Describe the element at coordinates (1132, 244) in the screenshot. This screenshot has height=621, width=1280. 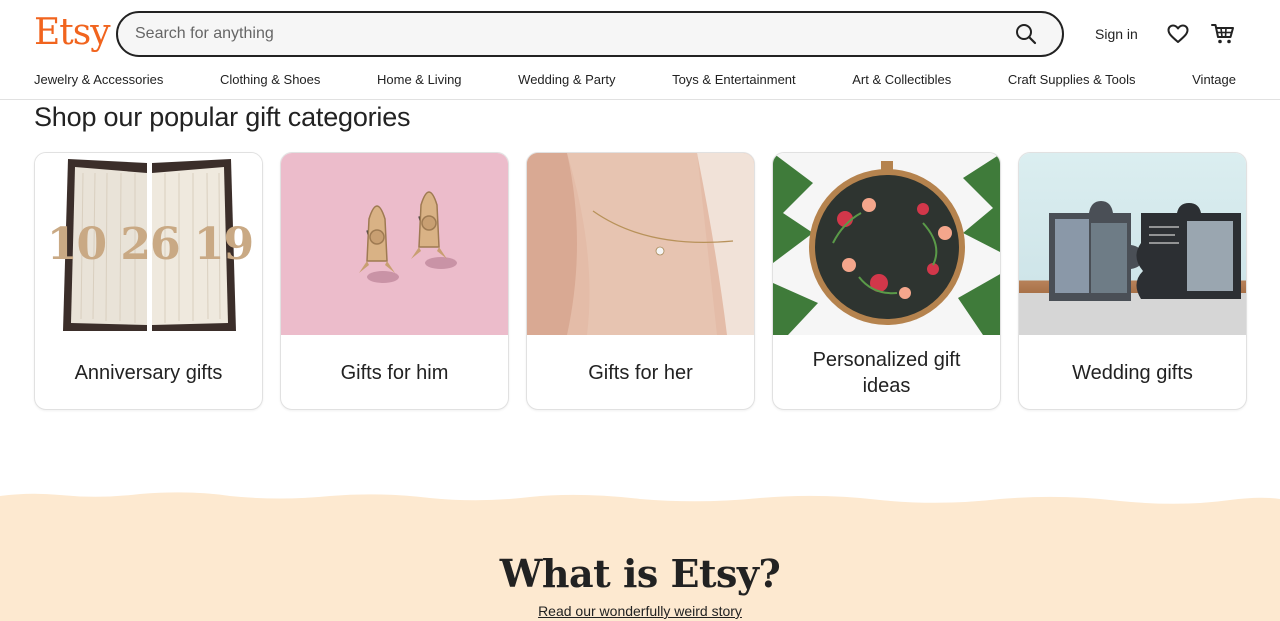
I see `puzzle-photo-image` at that location.